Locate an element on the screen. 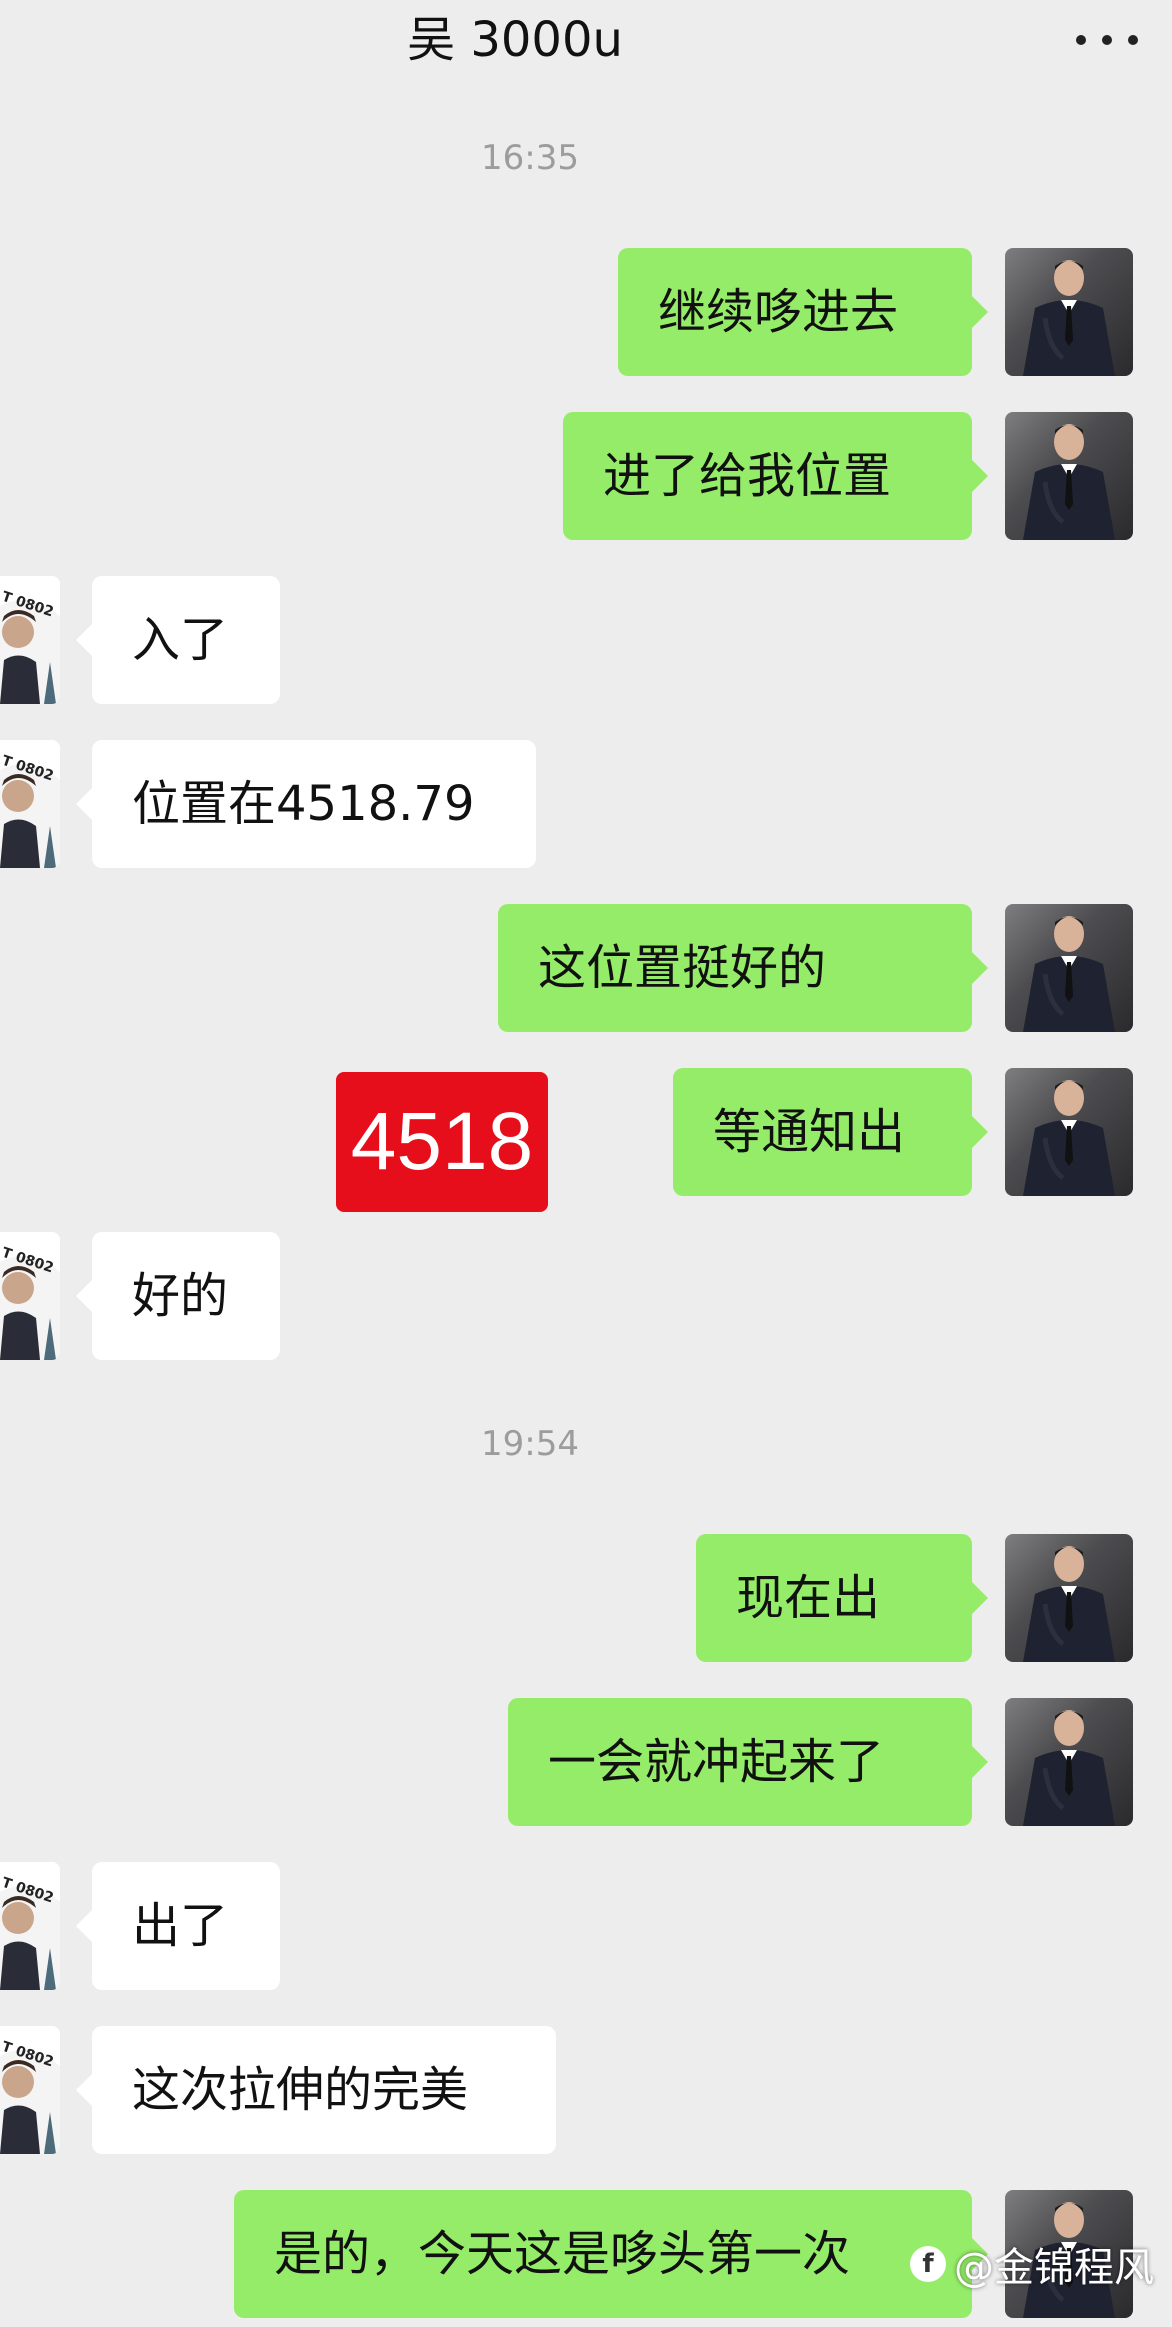 This screenshot has height=2327, width=1172. watermark-text: @金锦程风 is located at coordinates (1054, 2268).